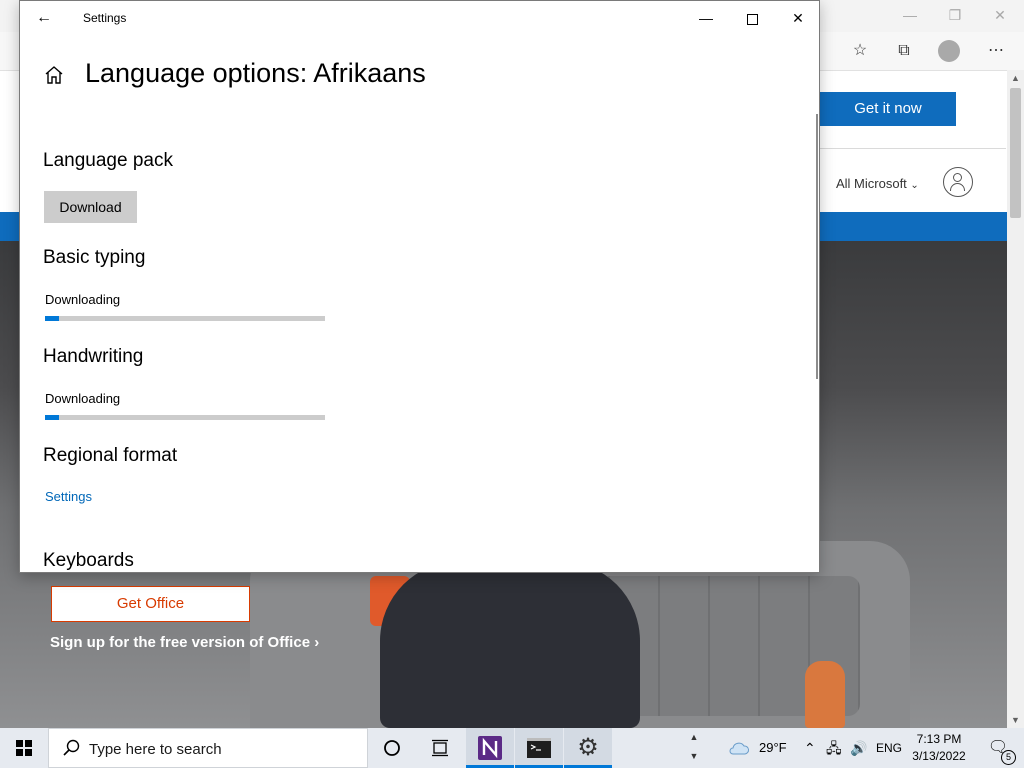  Describe the element at coordinates (773, 748) in the screenshot. I see `weather-temperature: 29°F` at that location.